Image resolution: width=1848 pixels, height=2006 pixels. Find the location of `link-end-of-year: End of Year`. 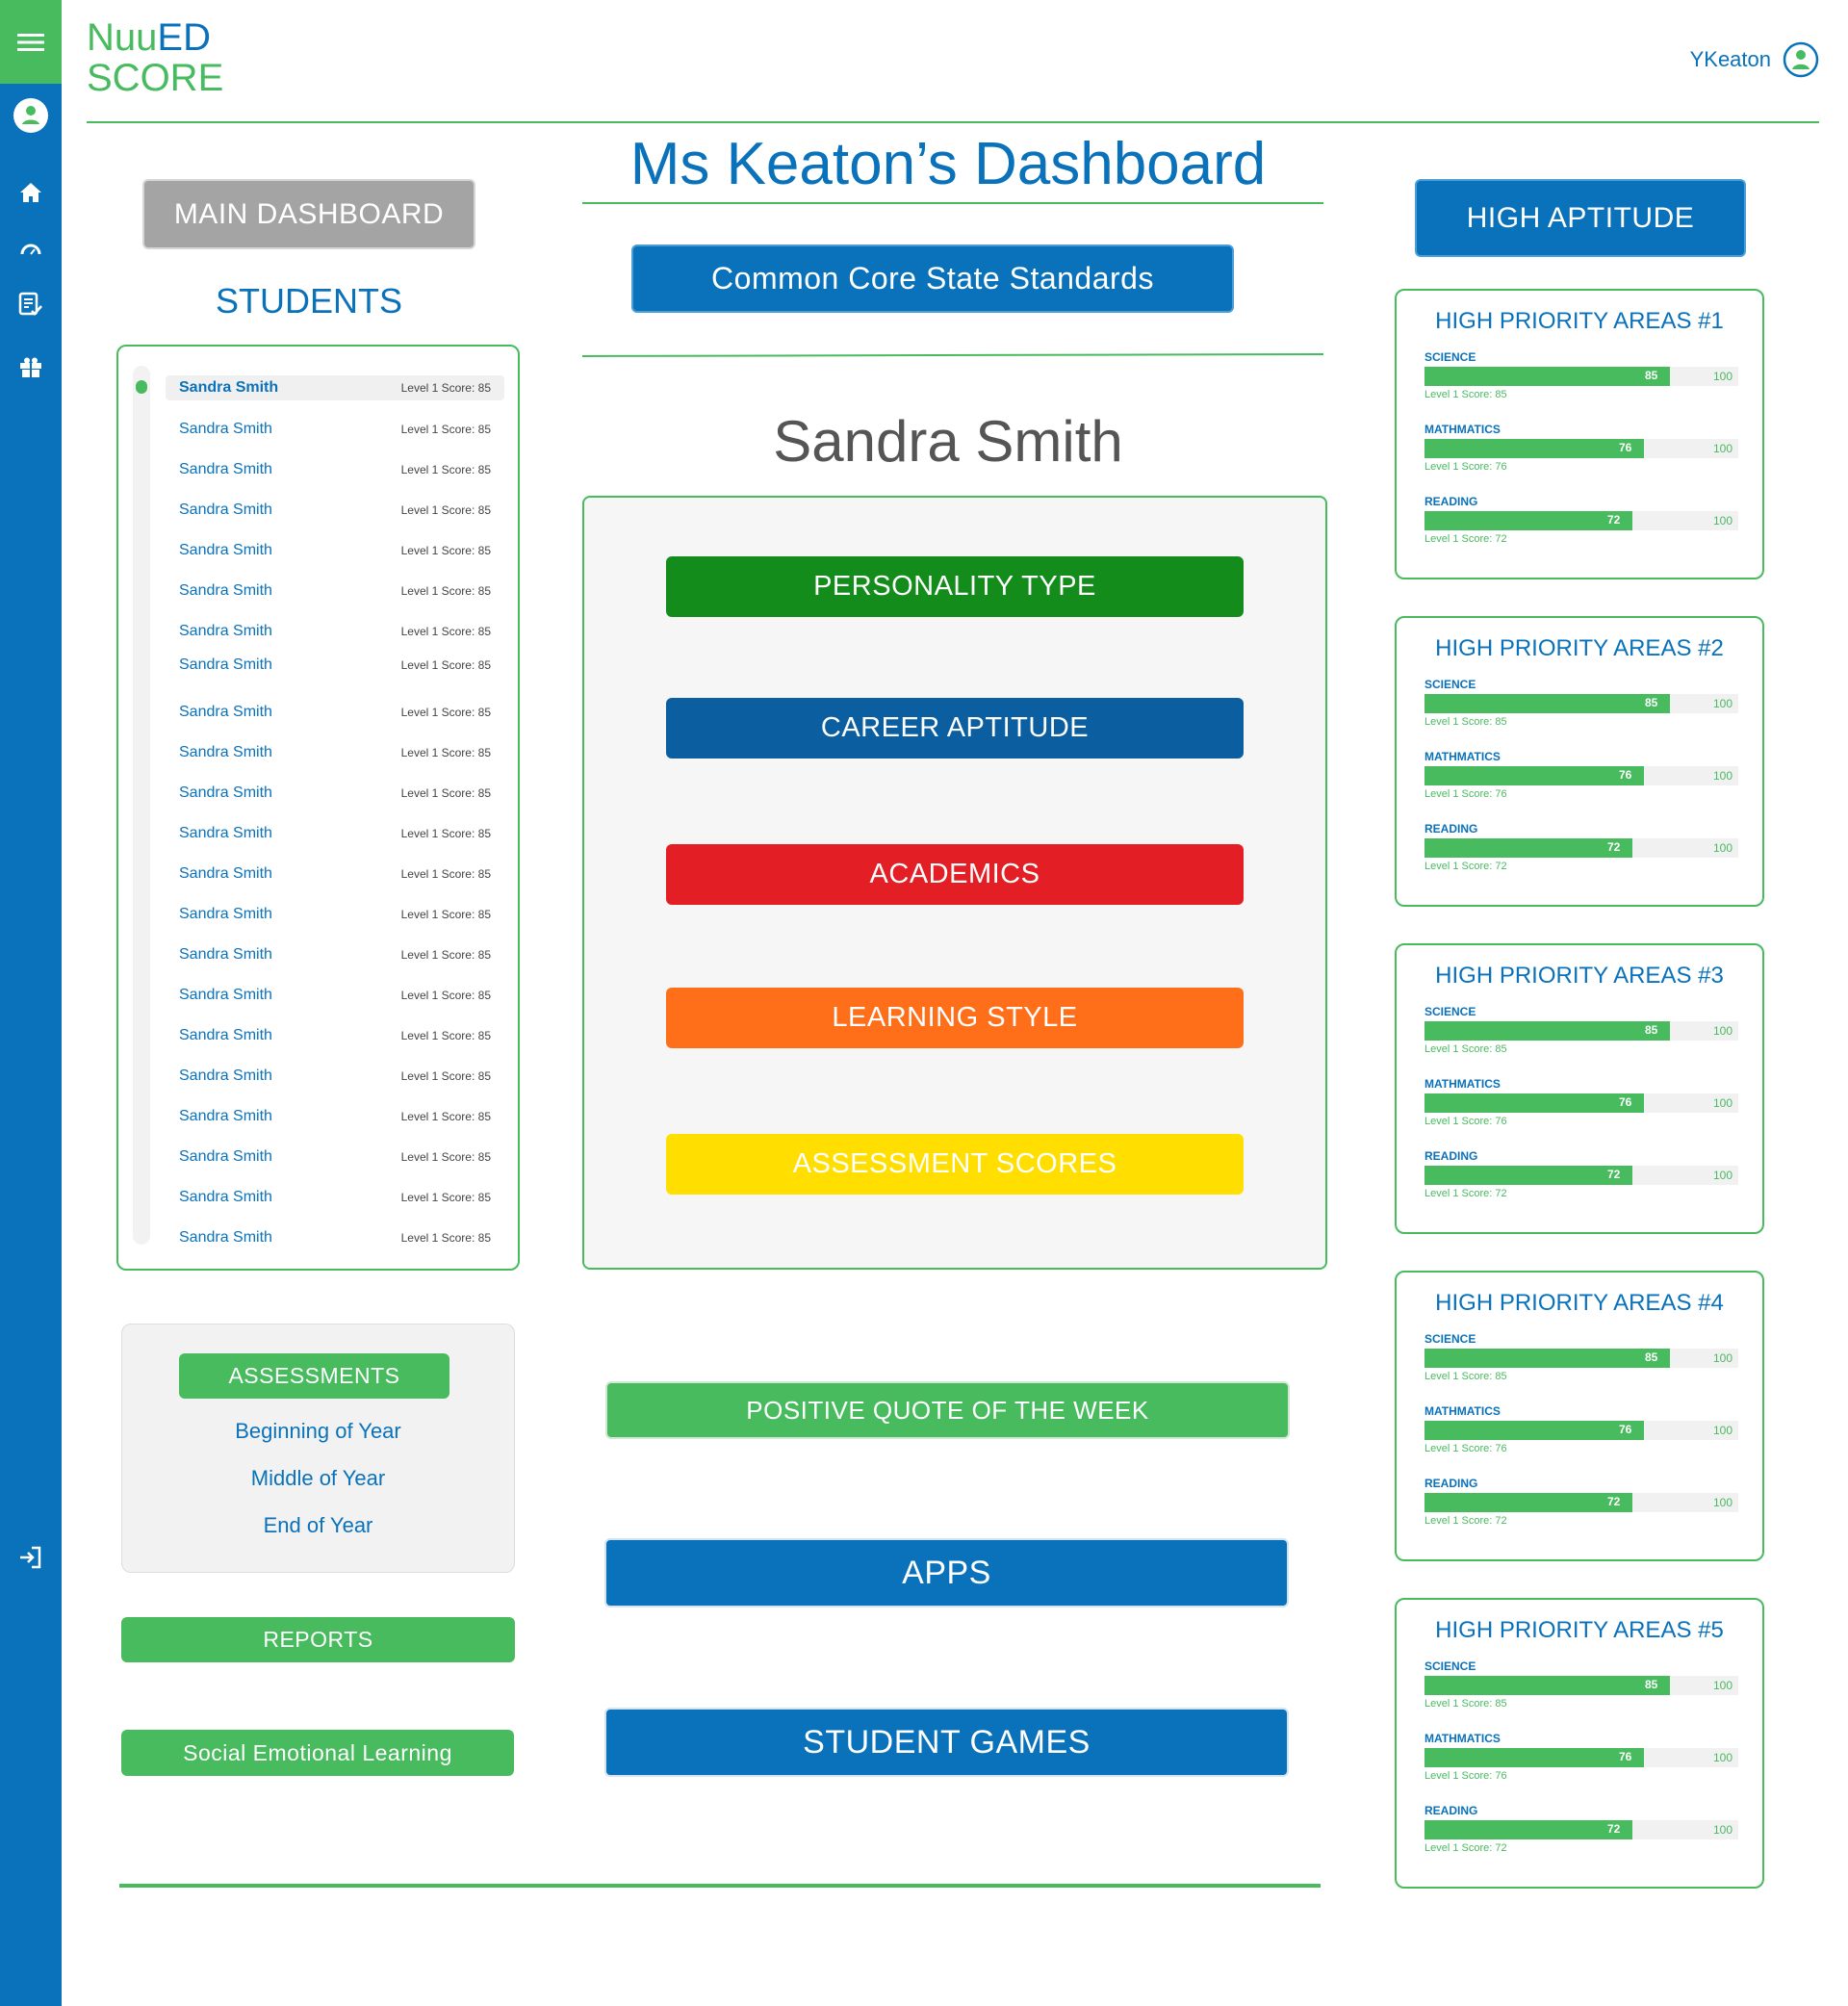

link-end-of-year: End of Year is located at coordinates (318, 1525).